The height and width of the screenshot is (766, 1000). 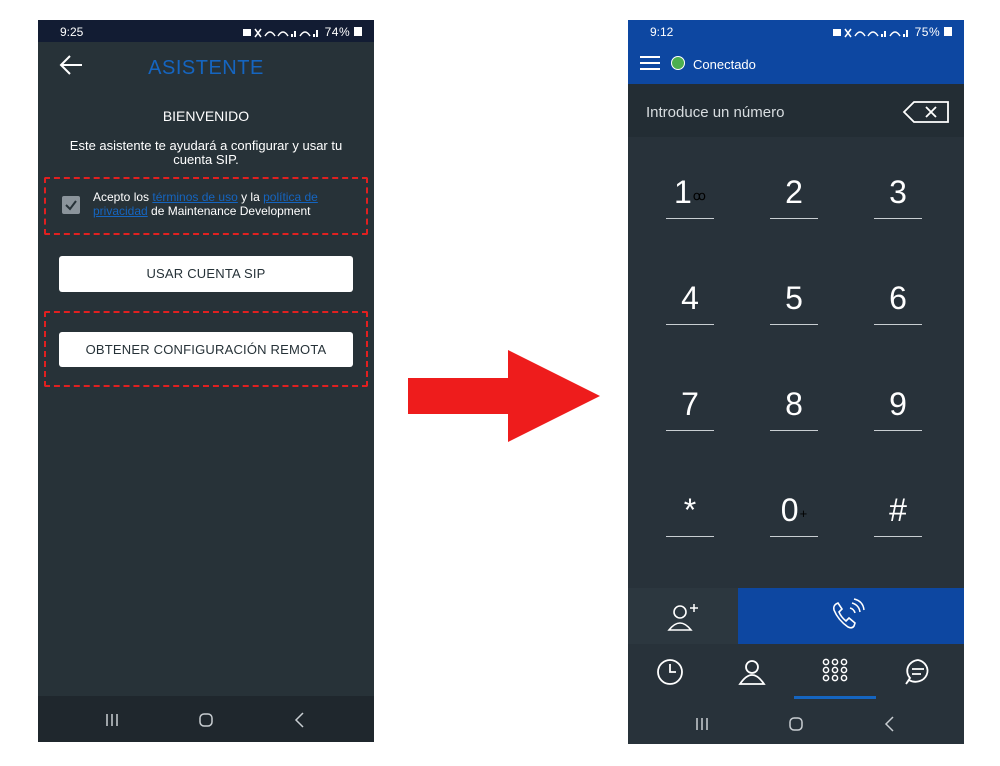 I want to click on terms-of-use-link: términos de uso, so click(x=194, y=197).